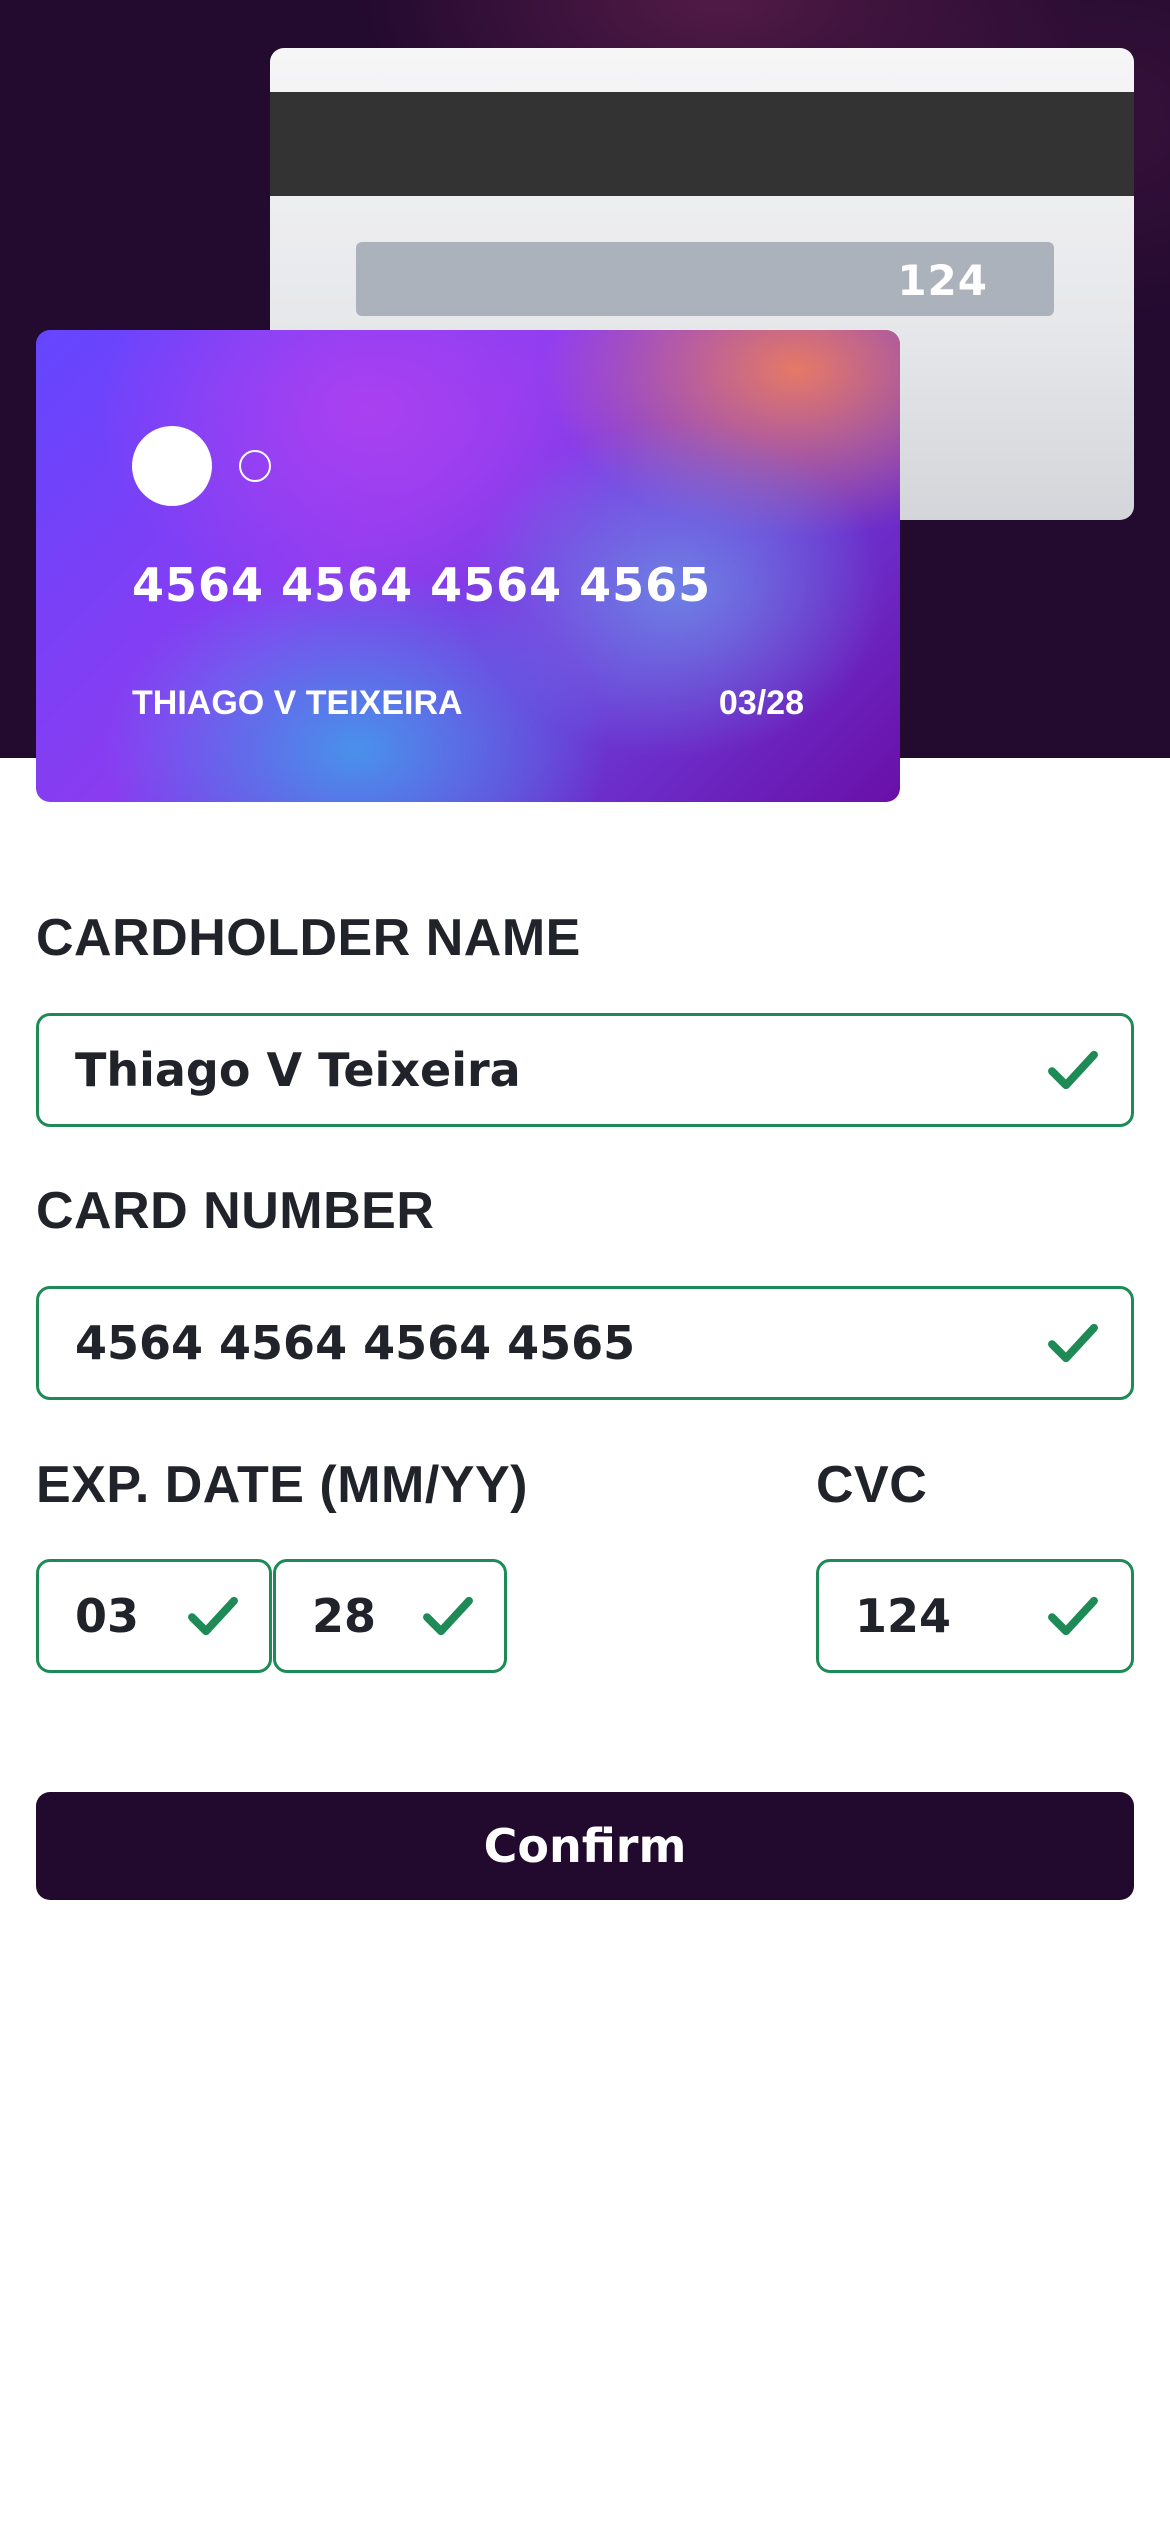 This screenshot has height=2532, width=1170. Describe the element at coordinates (172, 466) in the screenshot. I see `card-logo-circle-filled` at that location.